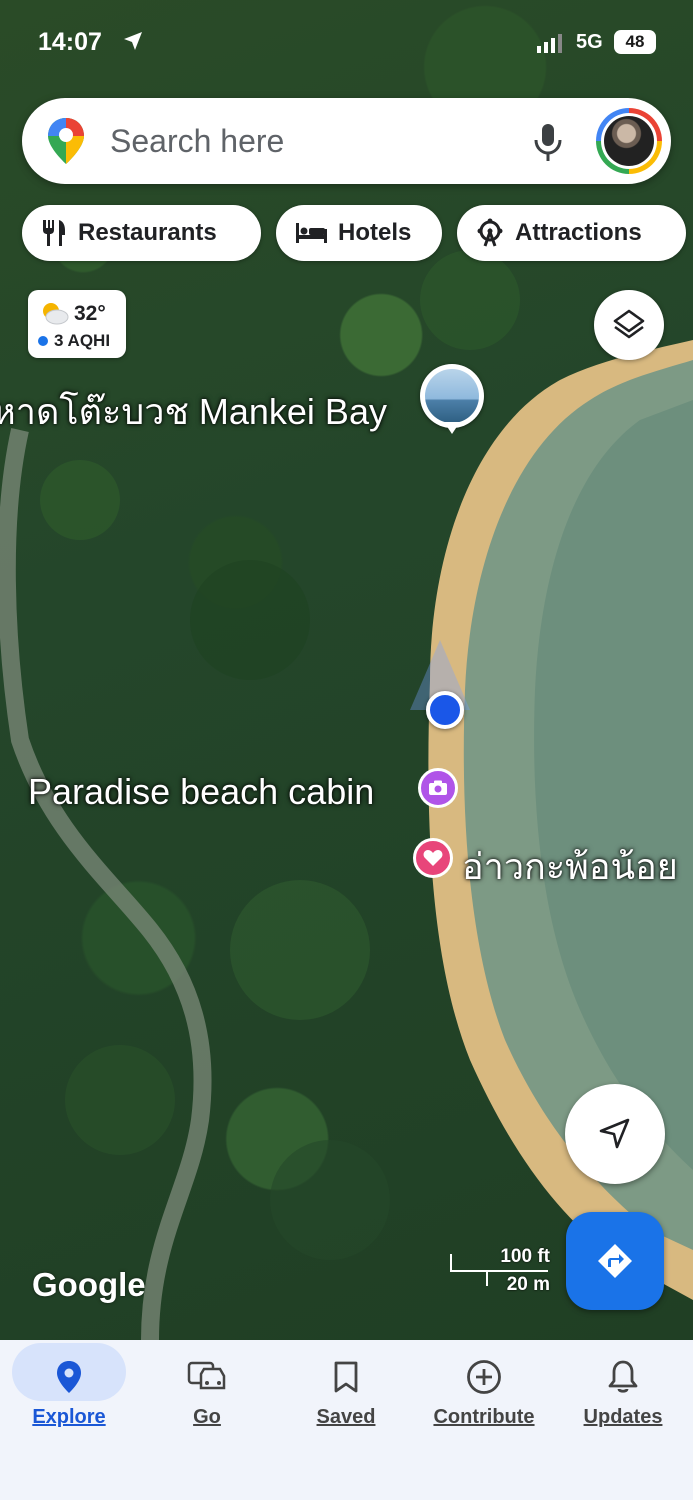  I want to click on weather-widget: 32° 3 AQHI, so click(77, 324).